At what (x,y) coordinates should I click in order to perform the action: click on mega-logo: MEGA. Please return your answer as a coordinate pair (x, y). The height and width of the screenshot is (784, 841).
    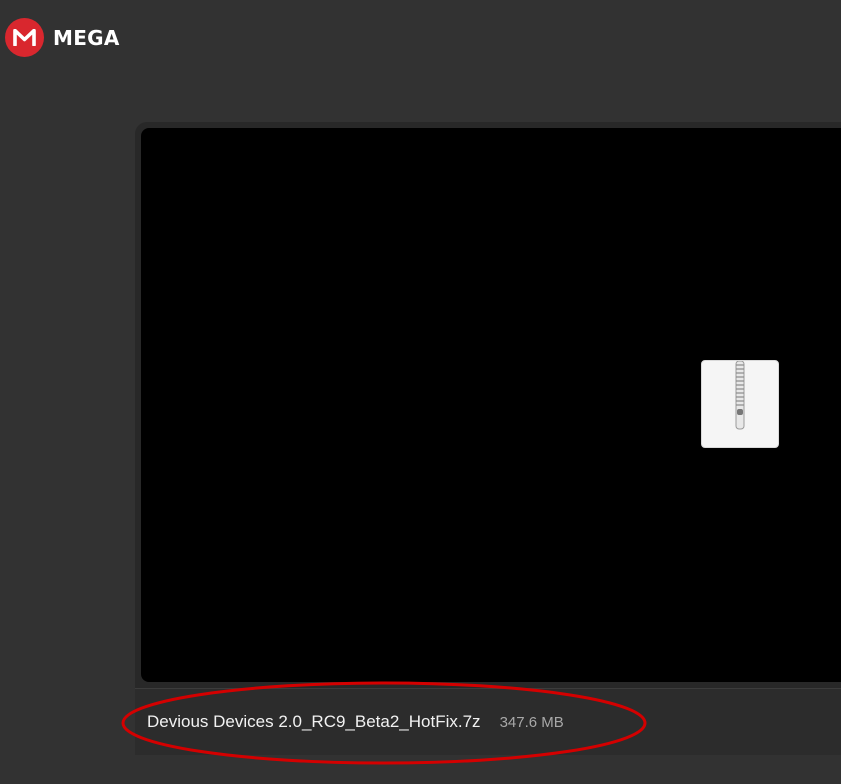
    Looking at the image, I should click on (62, 37).